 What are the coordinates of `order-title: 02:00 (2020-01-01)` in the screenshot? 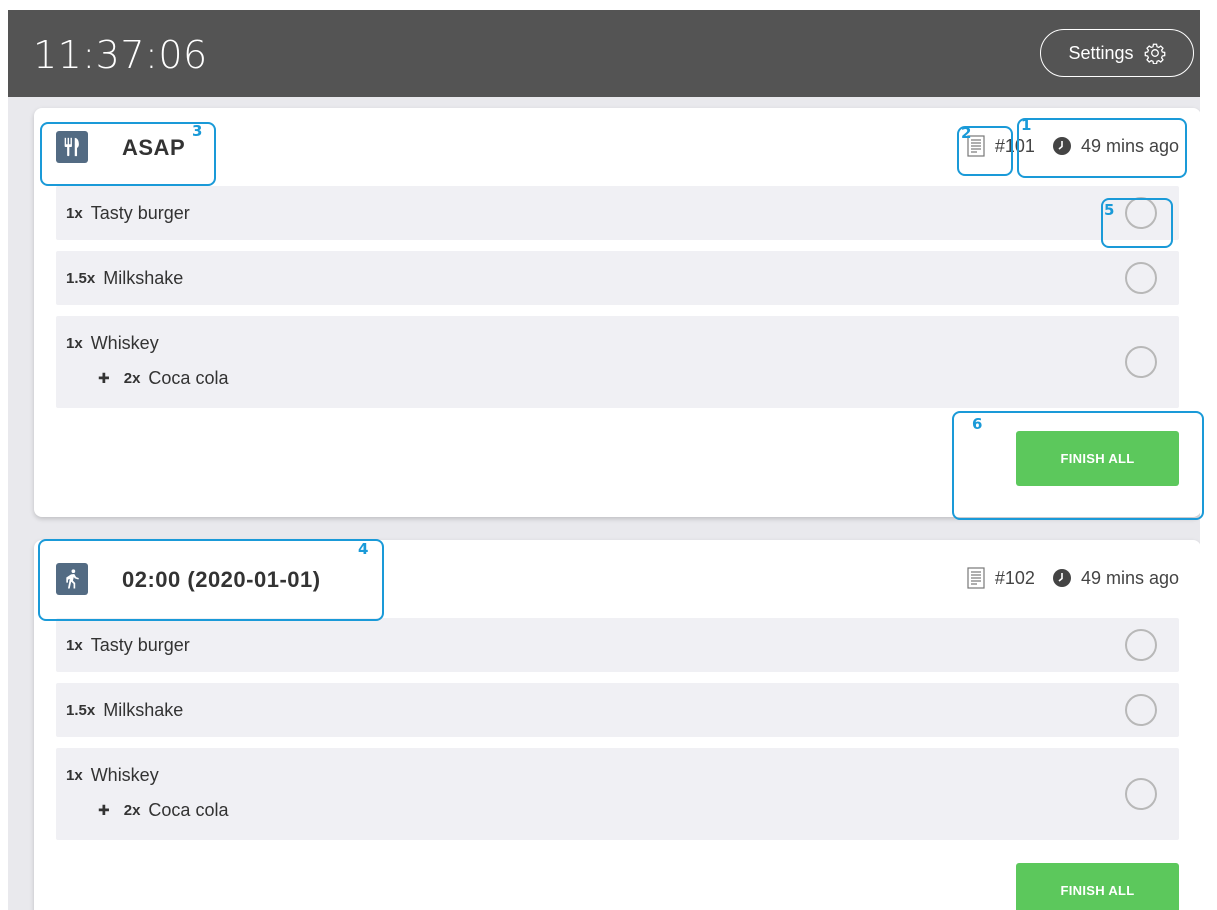 It's located at (221, 579).